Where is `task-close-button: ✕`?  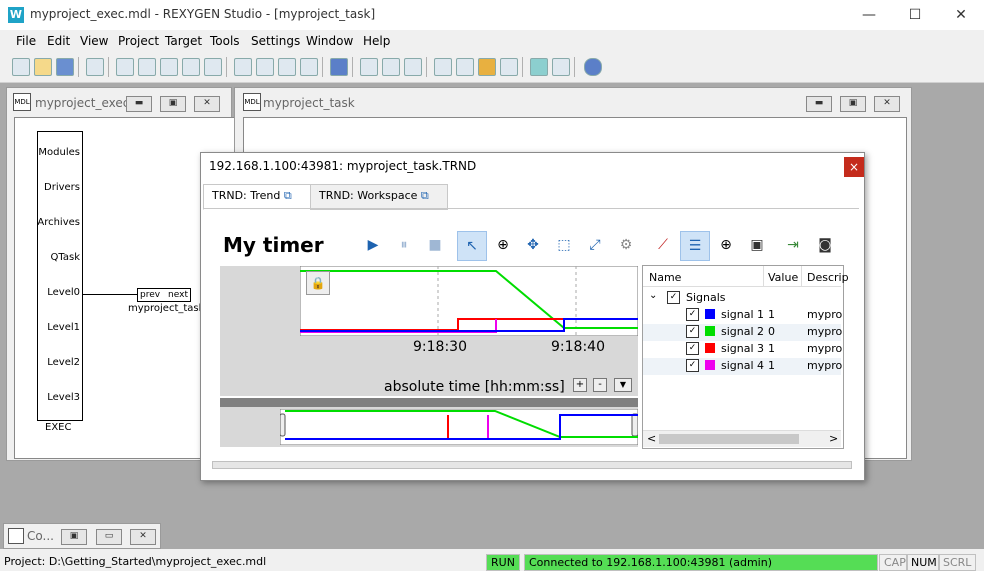
task-close-button: ✕ is located at coordinates (887, 104).